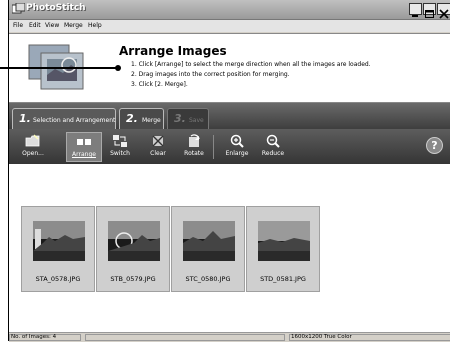 The width and height of the screenshot is (450, 342). What do you see at coordinates (188, 118) in the screenshot?
I see `tab-save: 3. Save` at bounding box center [188, 118].